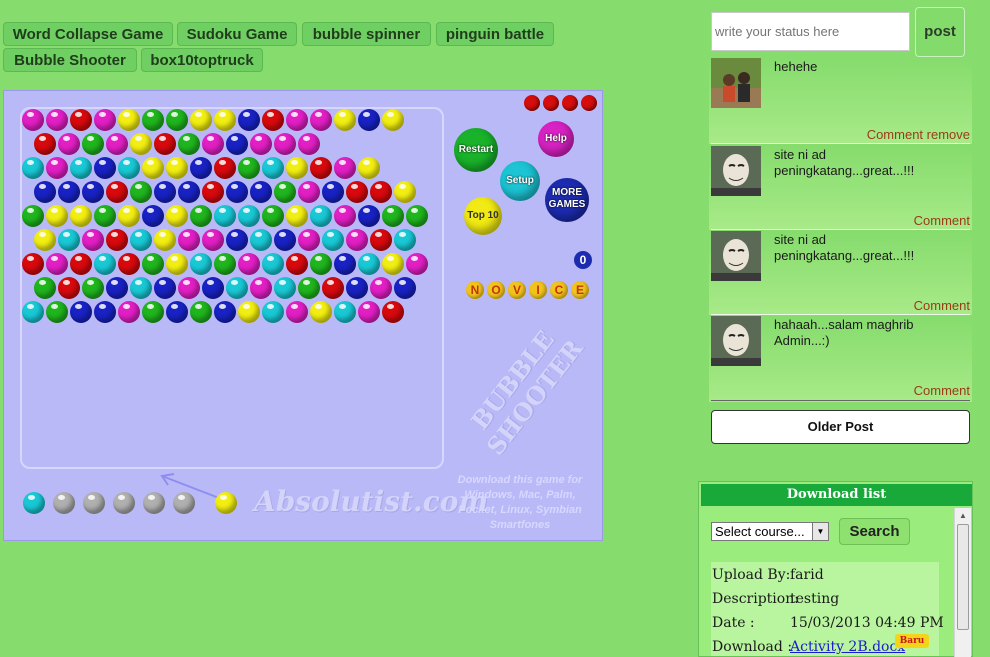 The image size is (990, 657). What do you see at coordinates (88, 34) in the screenshot?
I see `tab-word-collapse: Word Collapse Game` at bounding box center [88, 34].